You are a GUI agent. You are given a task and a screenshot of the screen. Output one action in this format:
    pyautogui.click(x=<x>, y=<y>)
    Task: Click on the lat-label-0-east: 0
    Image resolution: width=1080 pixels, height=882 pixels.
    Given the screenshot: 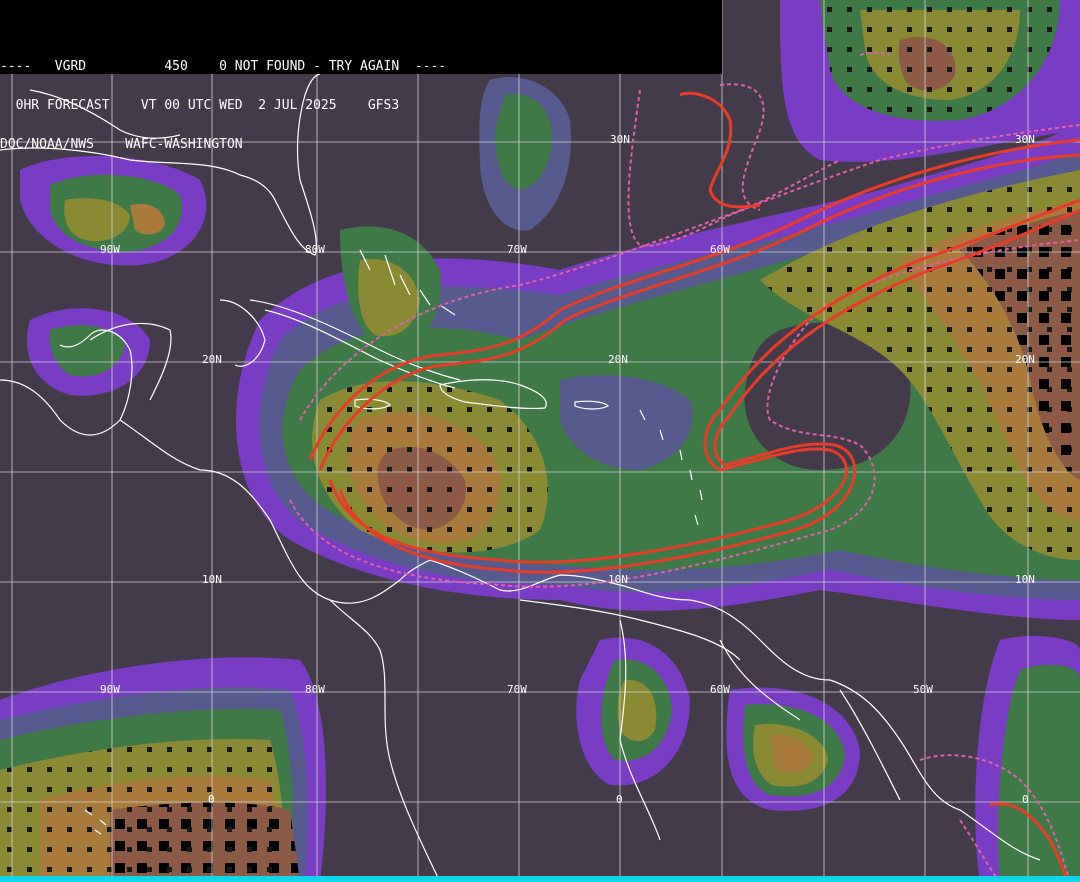 What is the action you would take?
    pyautogui.click(x=1025, y=799)
    